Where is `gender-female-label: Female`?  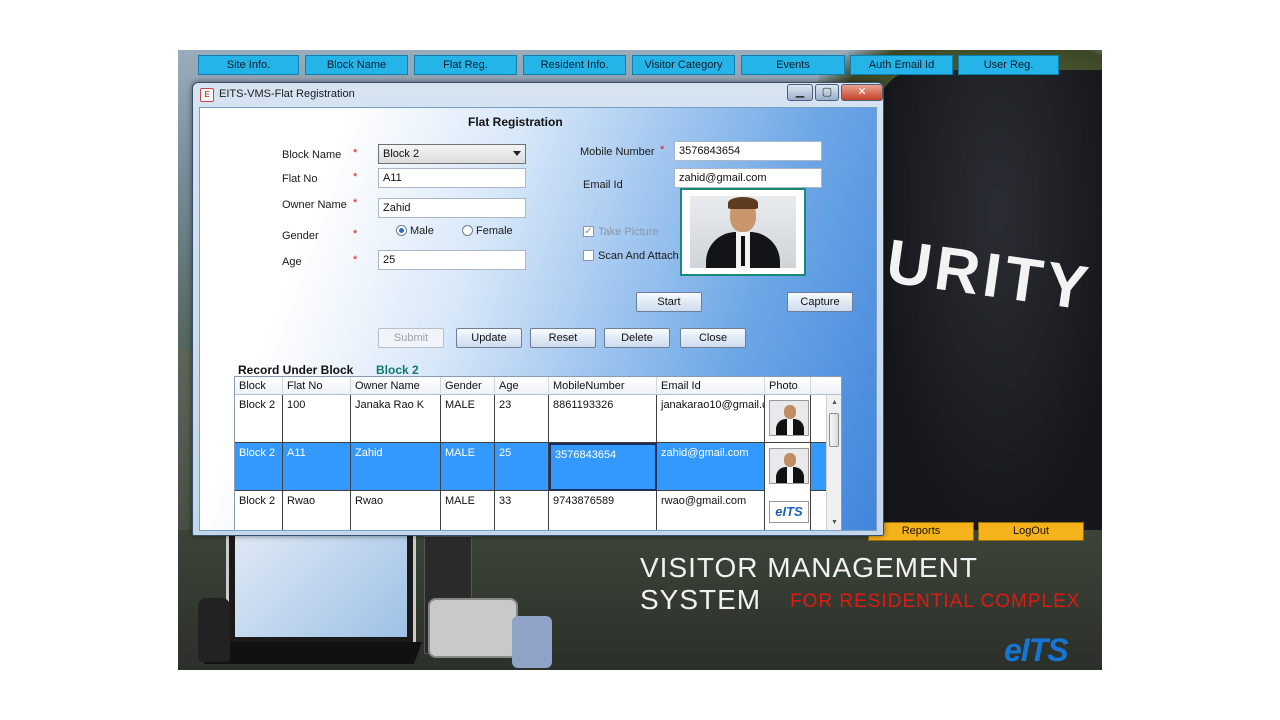
gender-female-label: Female is located at coordinates (494, 231).